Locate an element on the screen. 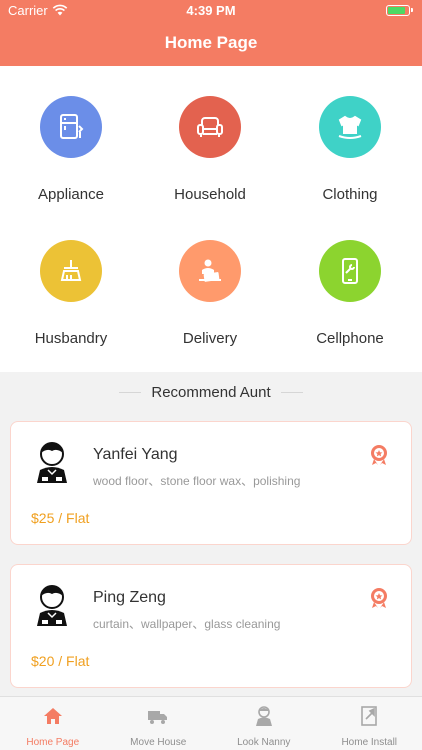  aunt-name: Yanfei Yang is located at coordinates (135, 454).